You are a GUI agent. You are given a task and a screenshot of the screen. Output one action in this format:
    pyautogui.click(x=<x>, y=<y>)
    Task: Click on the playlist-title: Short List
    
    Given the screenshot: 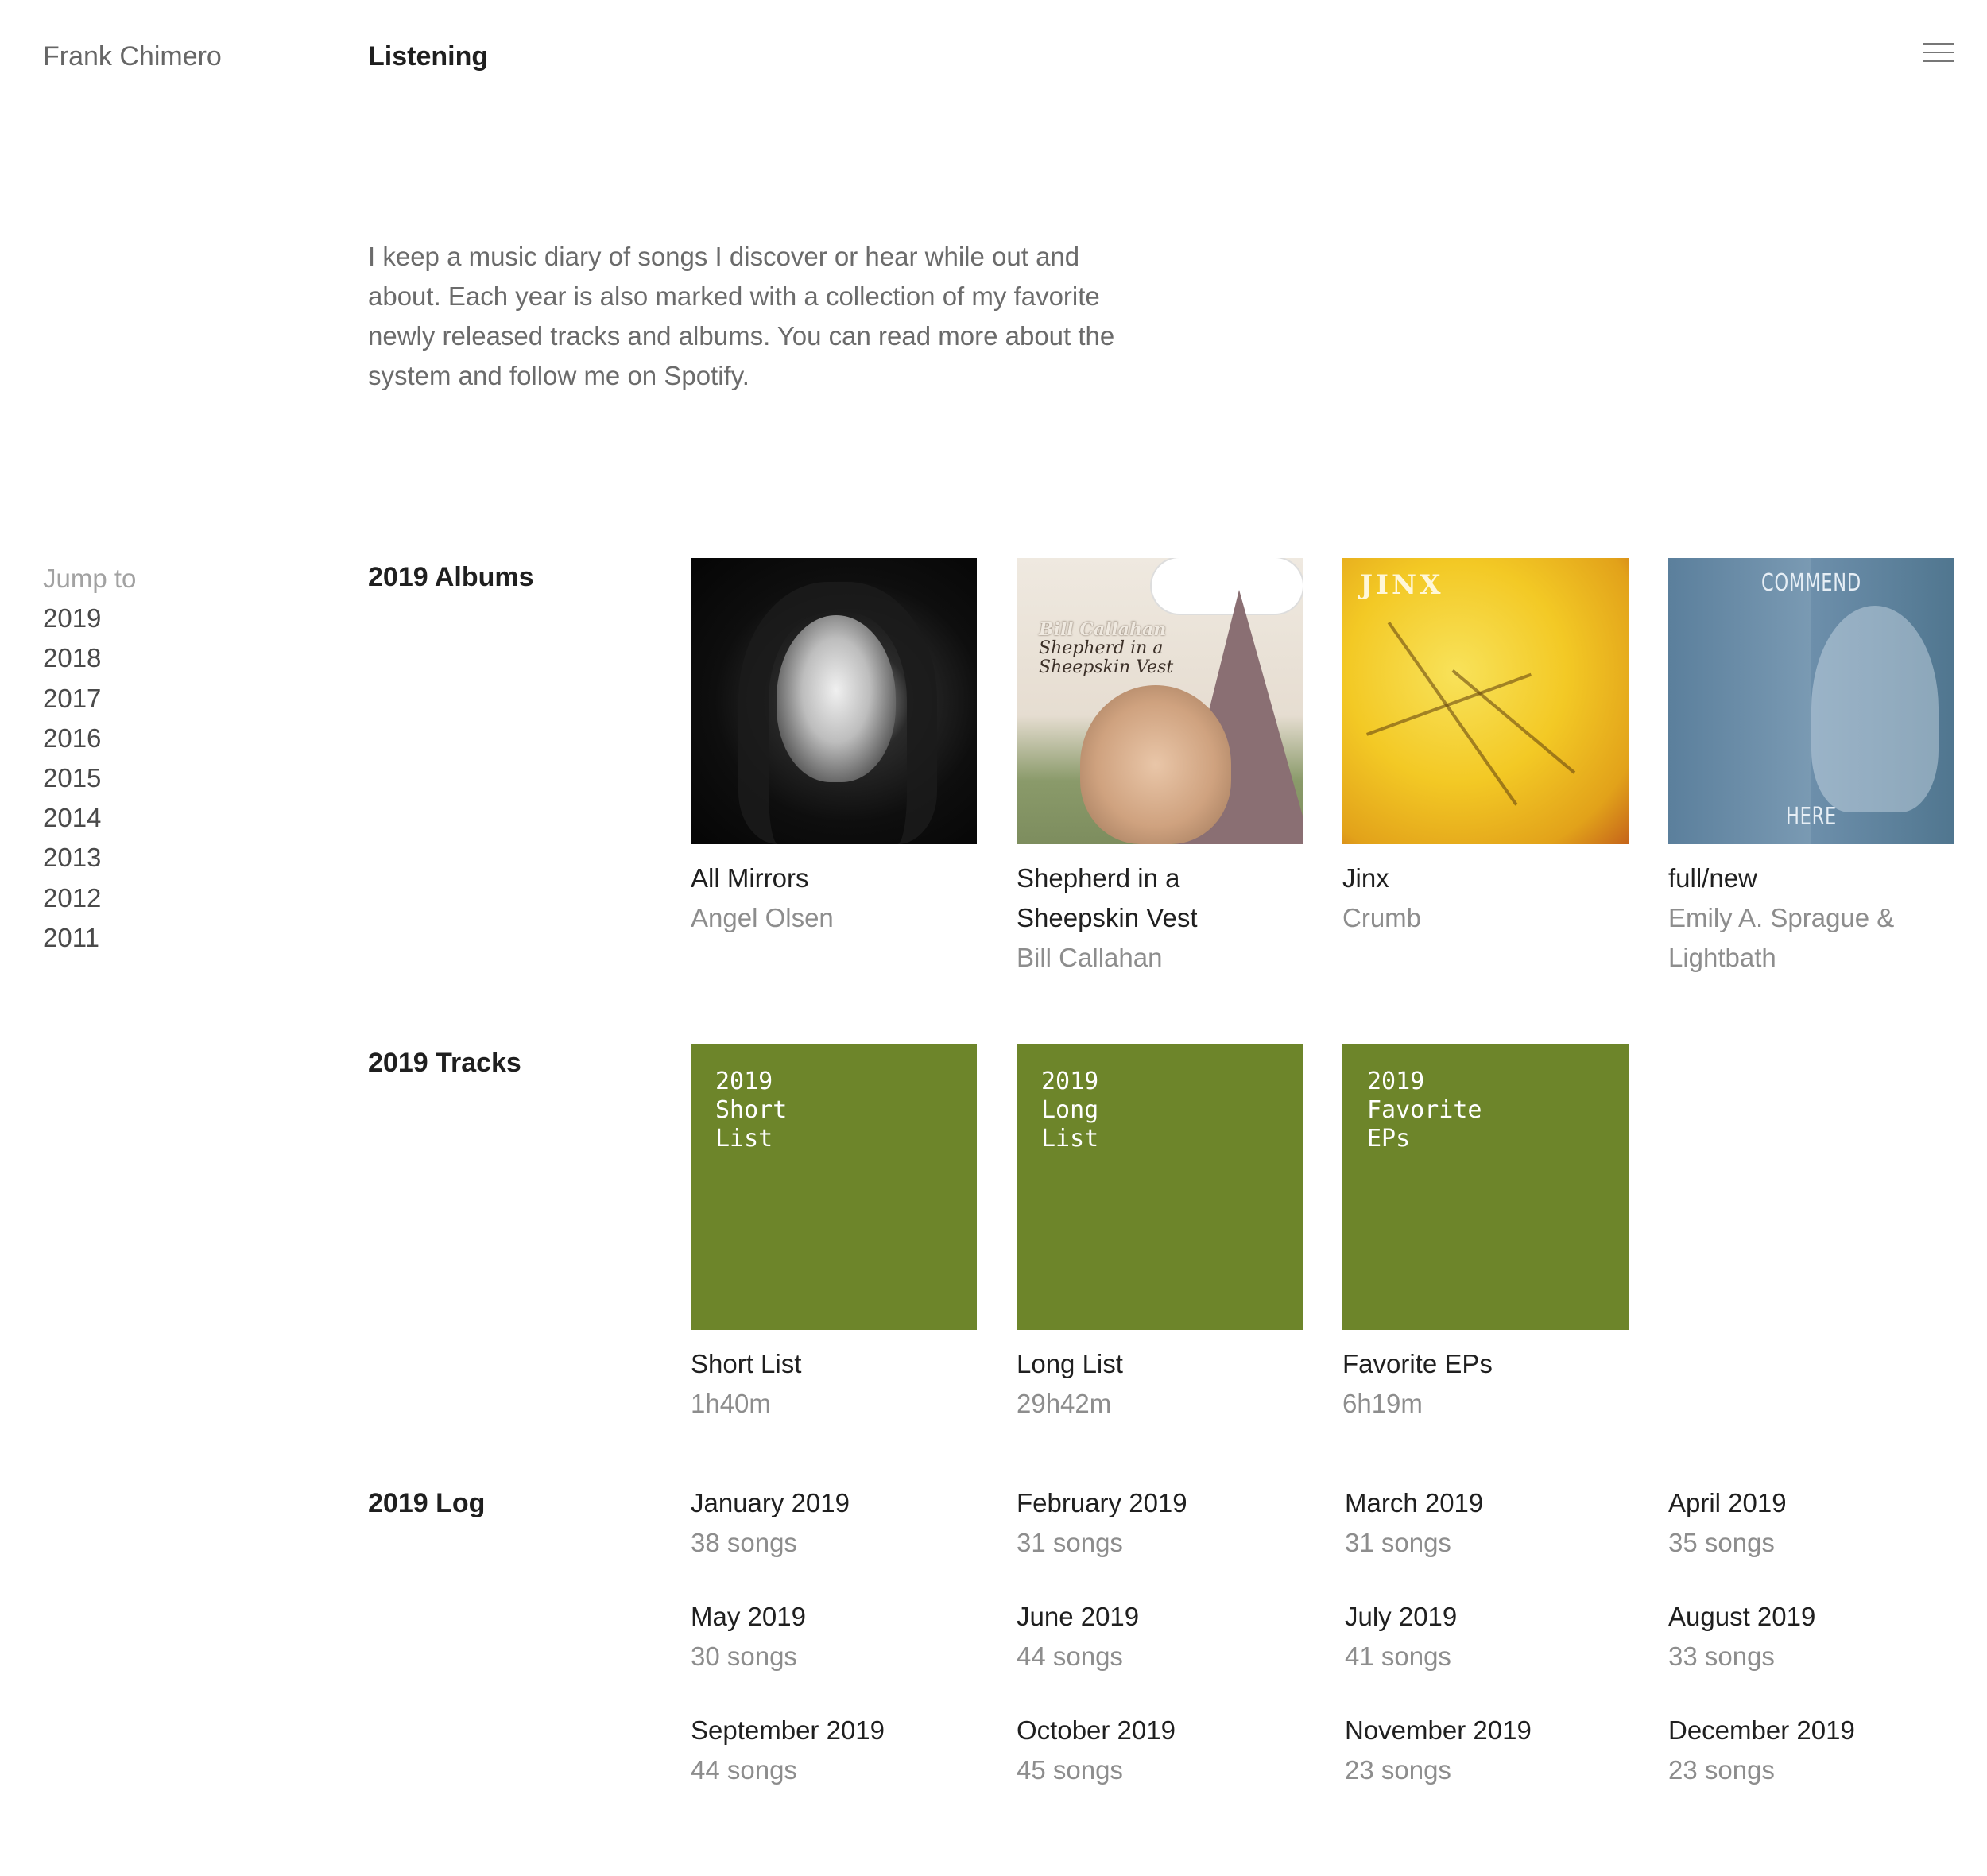 What is the action you would take?
    pyautogui.click(x=746, y=1363)
    